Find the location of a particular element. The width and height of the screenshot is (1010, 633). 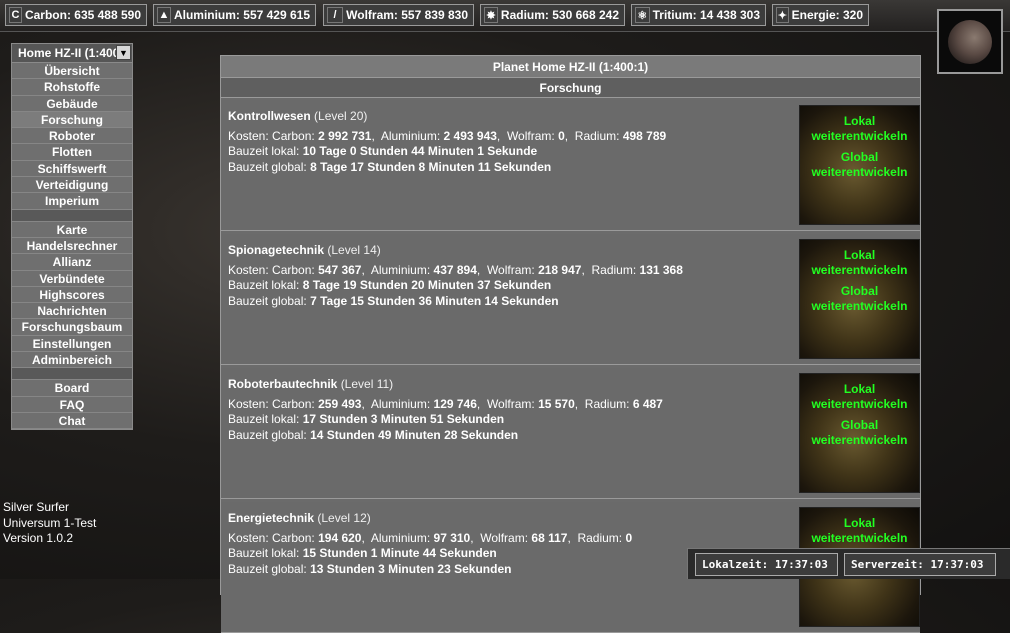

sidebar-item-board: Board is located at coordinates (72, 388).